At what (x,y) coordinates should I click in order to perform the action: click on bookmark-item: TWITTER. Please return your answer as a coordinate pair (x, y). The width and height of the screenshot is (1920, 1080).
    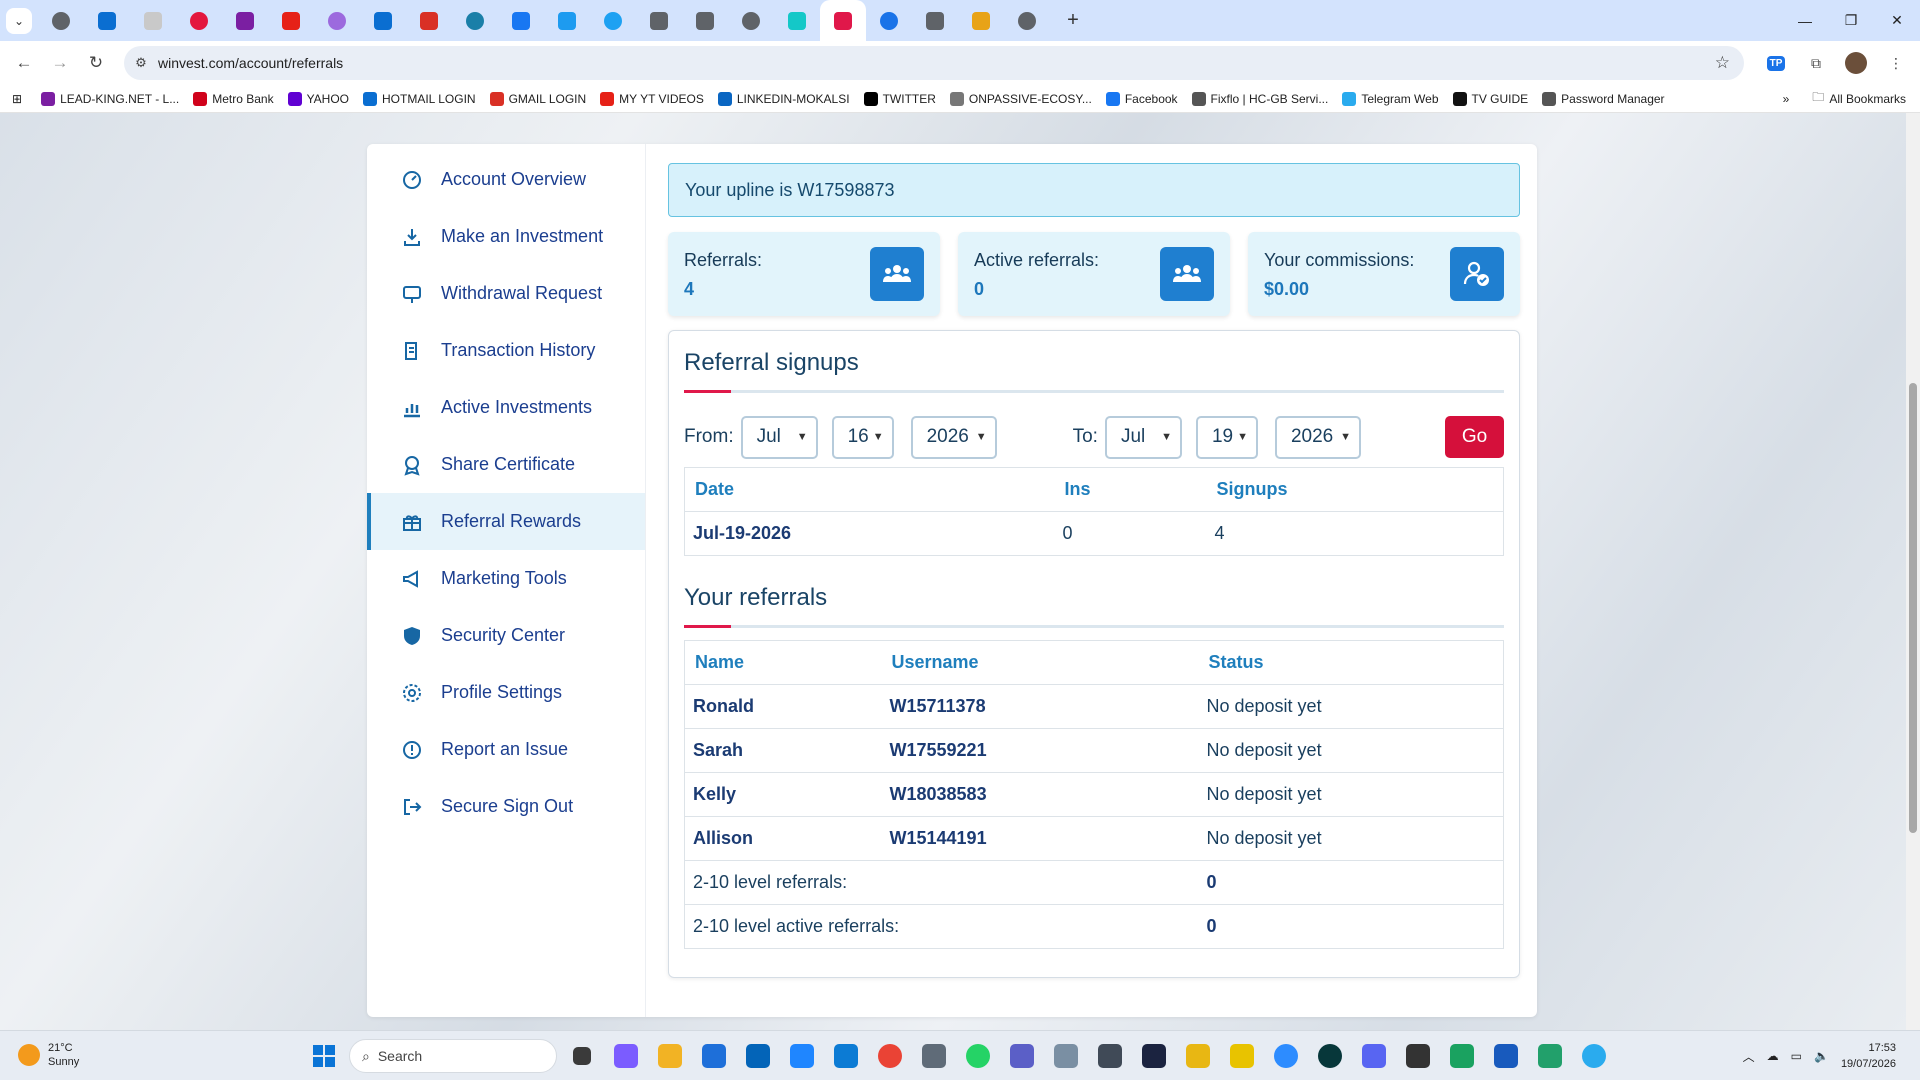
    Looking at the image, I should click on (900, 99).